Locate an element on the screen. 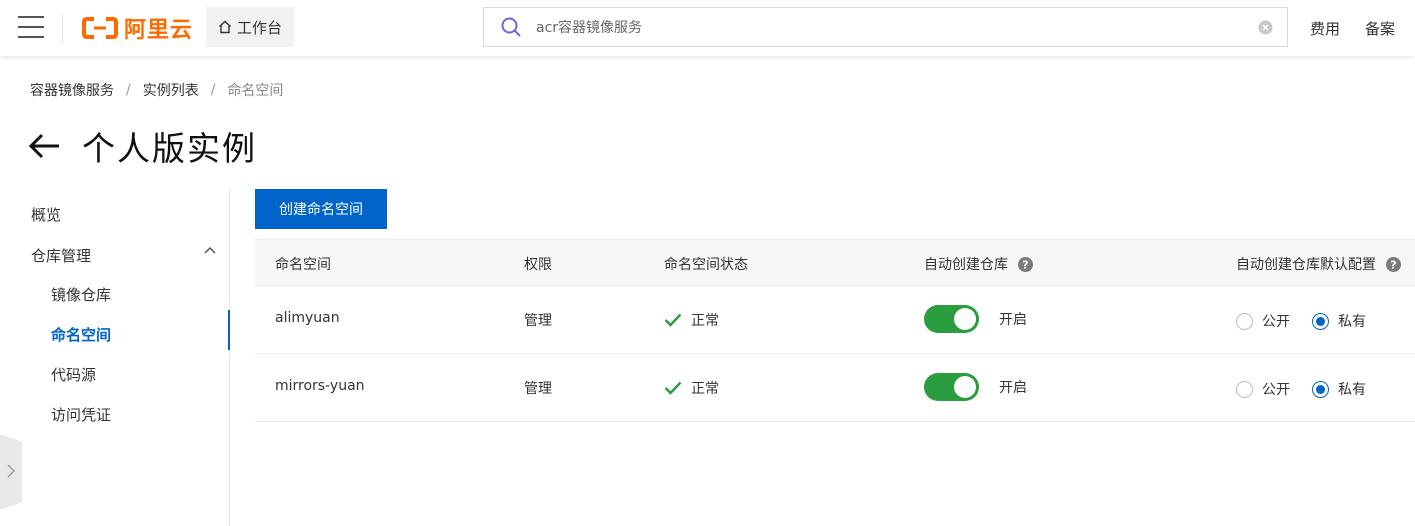  sidebar-item-code-source: 代码源 is located at coordinates (73, 374).